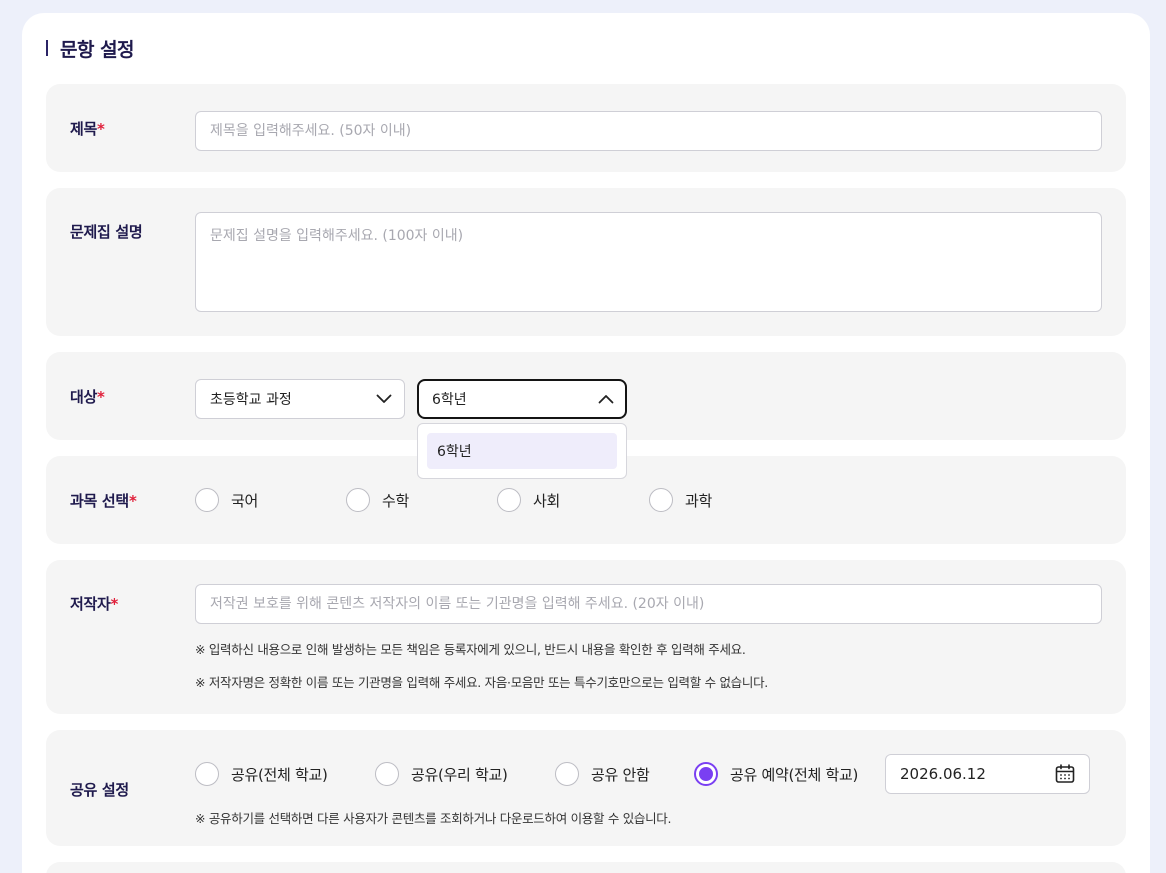 The width and height of the screenshot is (1166, 873). Describe the element at coordinates (106, 232) in the screenshot. I see `description-label: 문제집 설명` at that location.